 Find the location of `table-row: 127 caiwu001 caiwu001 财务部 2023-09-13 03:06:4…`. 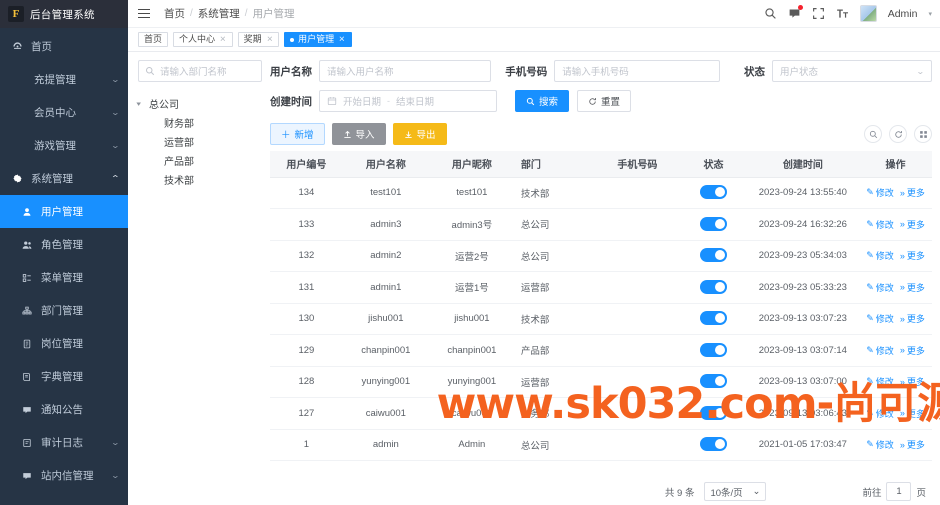

table-row: 127 caiwu001 caiwu001 财务部 2023-09-13 03:06:4… is located at coordinates (601, 413).